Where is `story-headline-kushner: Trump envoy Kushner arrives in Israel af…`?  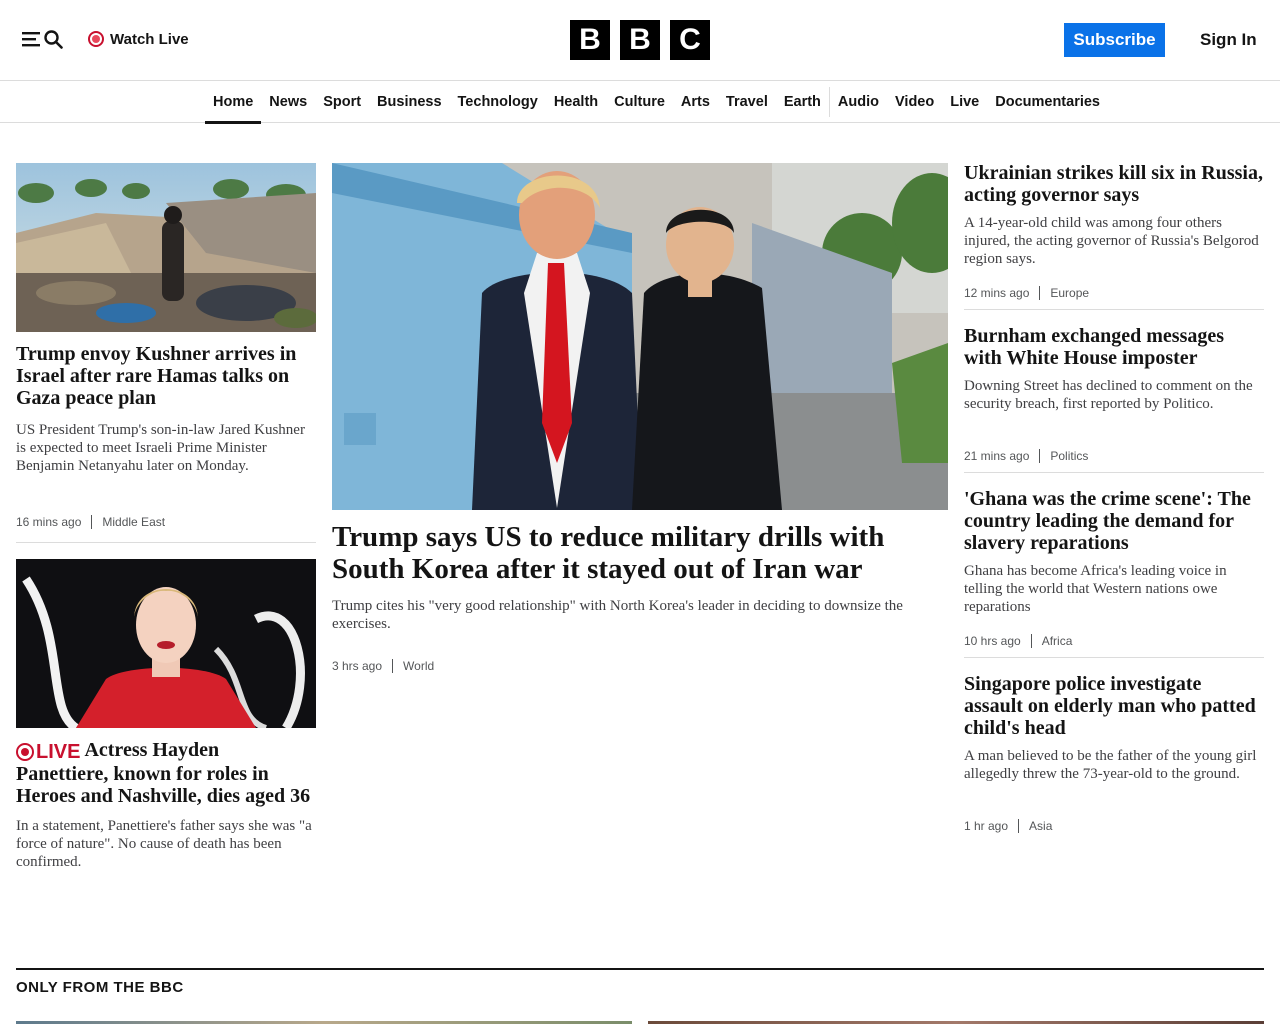
story-headline-kushner: Trump envoy Kushner arrives in Israel af… is located at coordinates (166, 376).